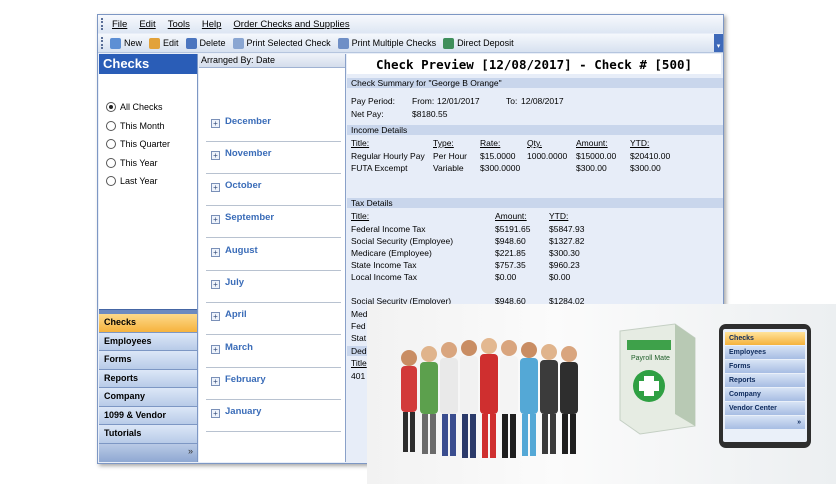 Image resolution: width=836 pixels, height=484 pixels. What do you see at coordinates (142, 125) in the screenshot?
I see `filter-label: This Month` at bounding box center [142, 125].